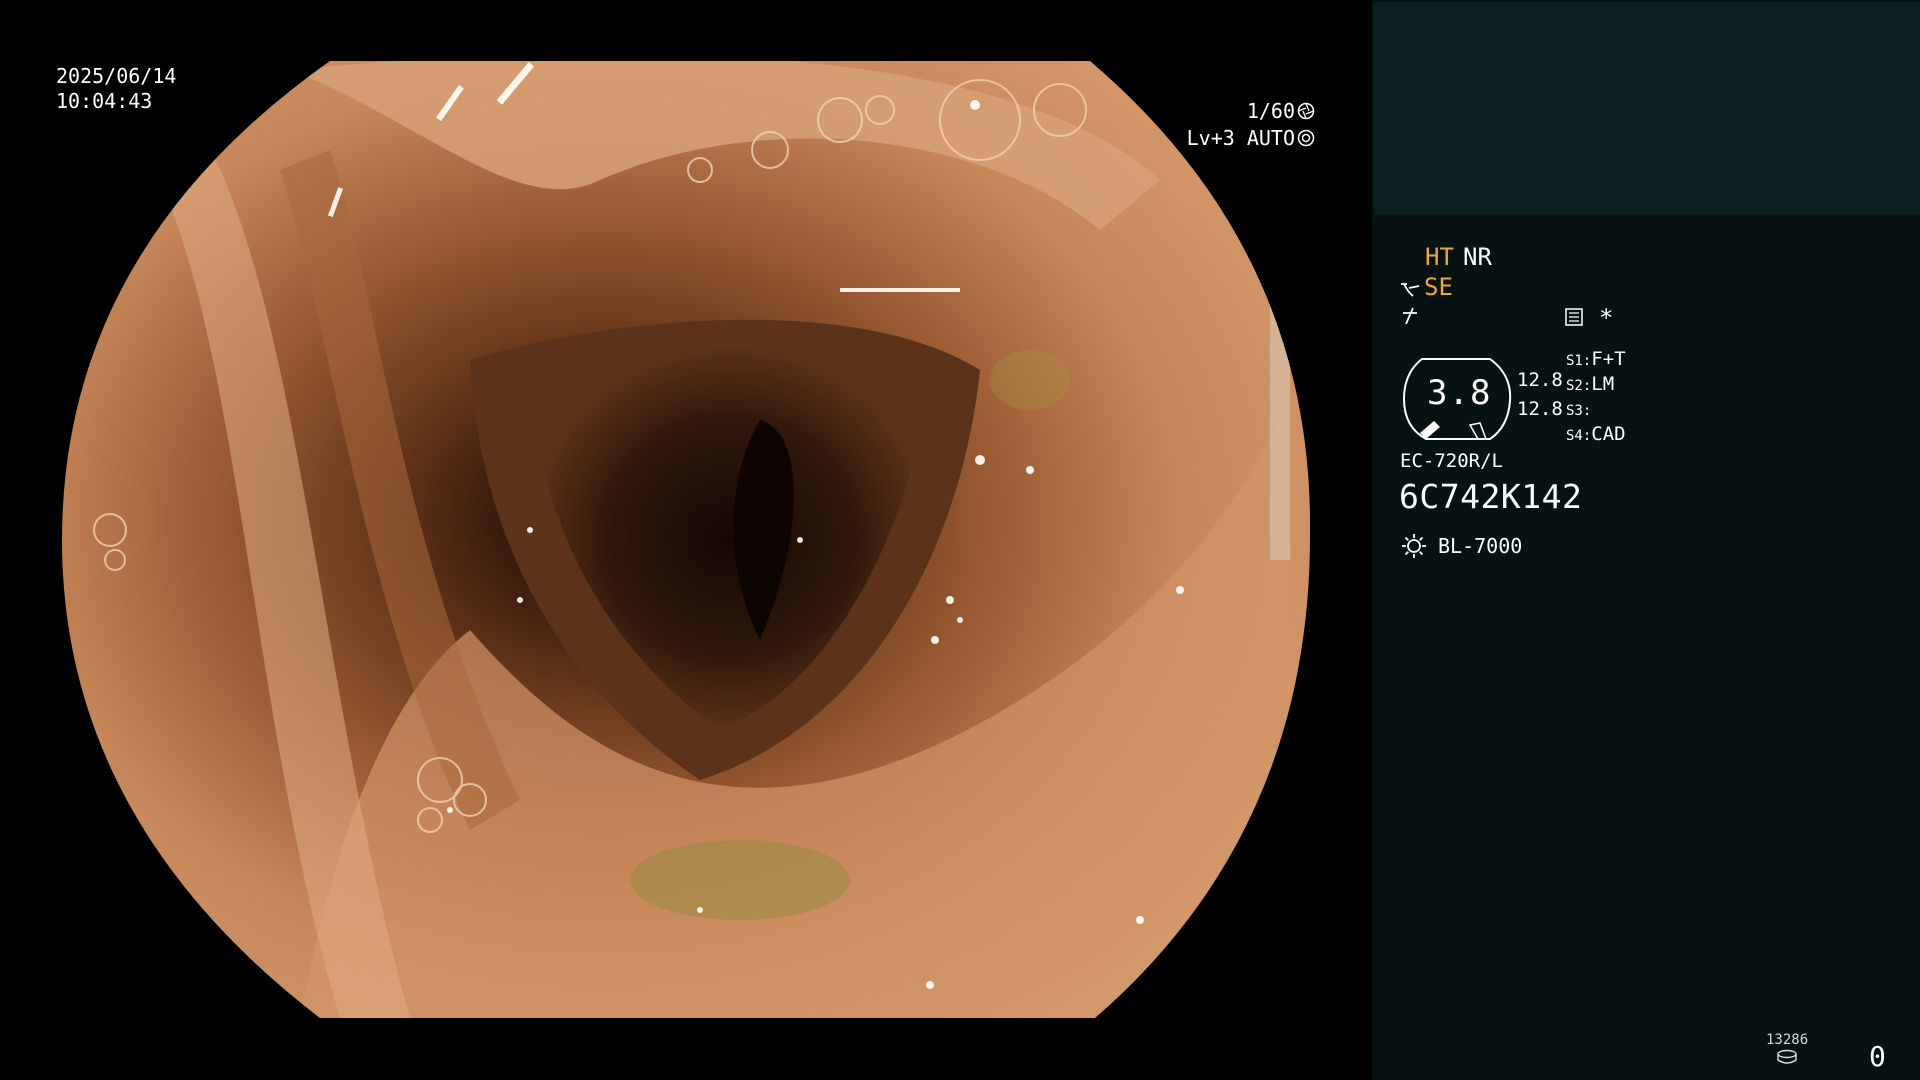 The image size is (1920, 1080). I want to click on scope-tip-icon, so click(1410, 290).